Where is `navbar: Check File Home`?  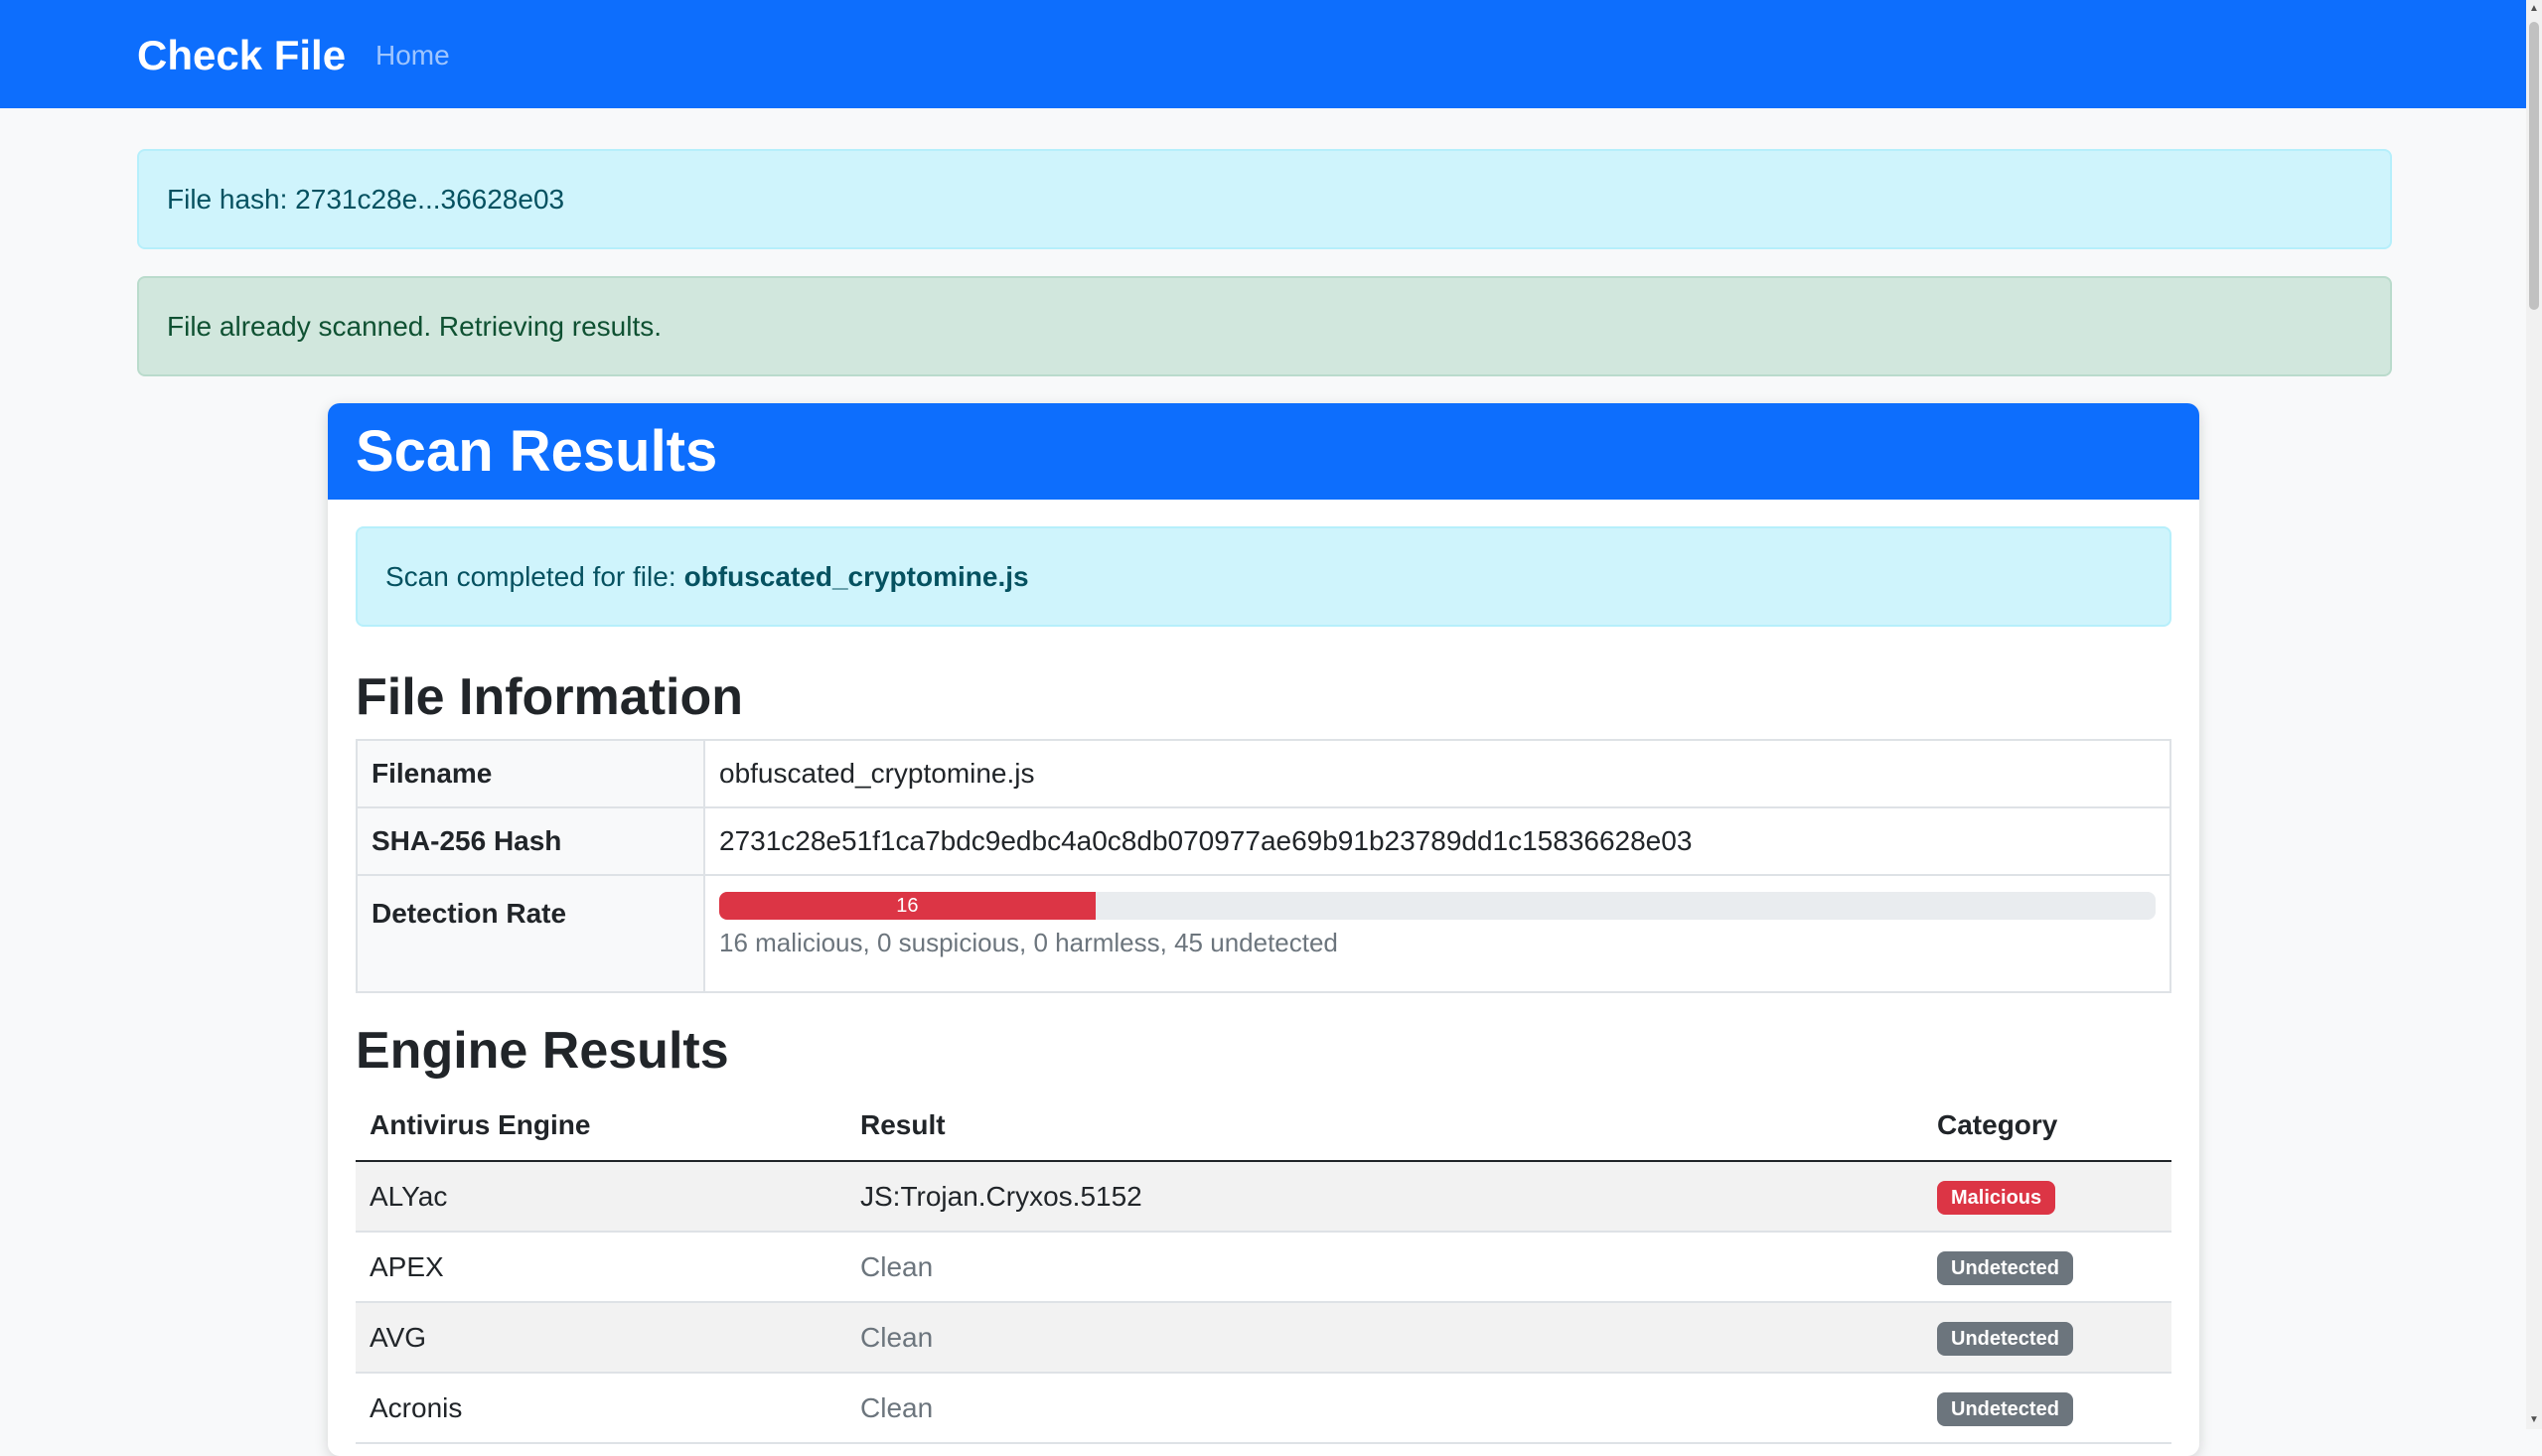
navbar: Check File Home is located at coordinates (1263, 54).